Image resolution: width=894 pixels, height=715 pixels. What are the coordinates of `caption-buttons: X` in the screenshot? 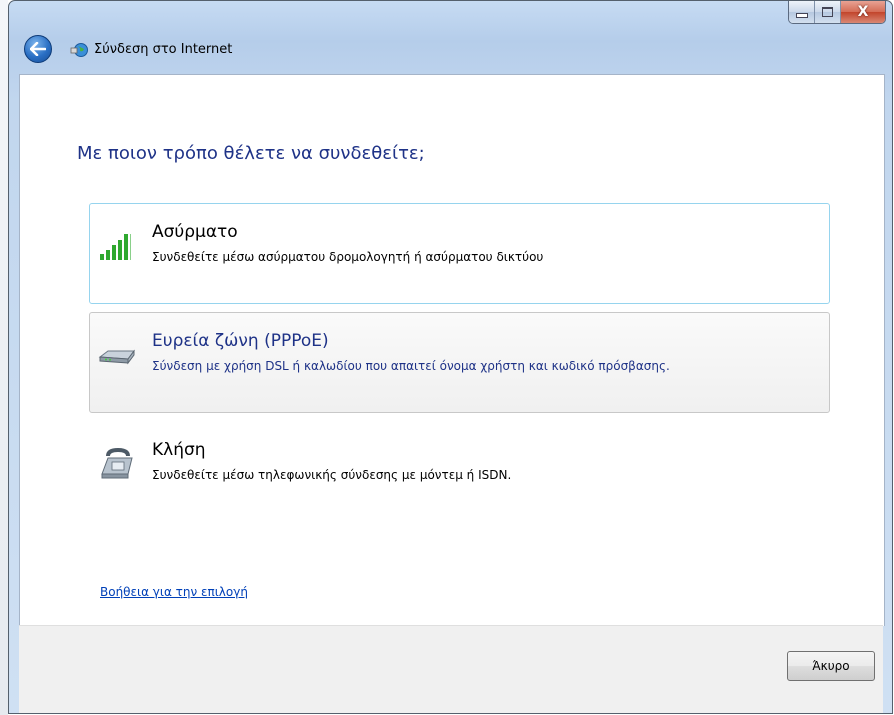 It's located at (837, 12).